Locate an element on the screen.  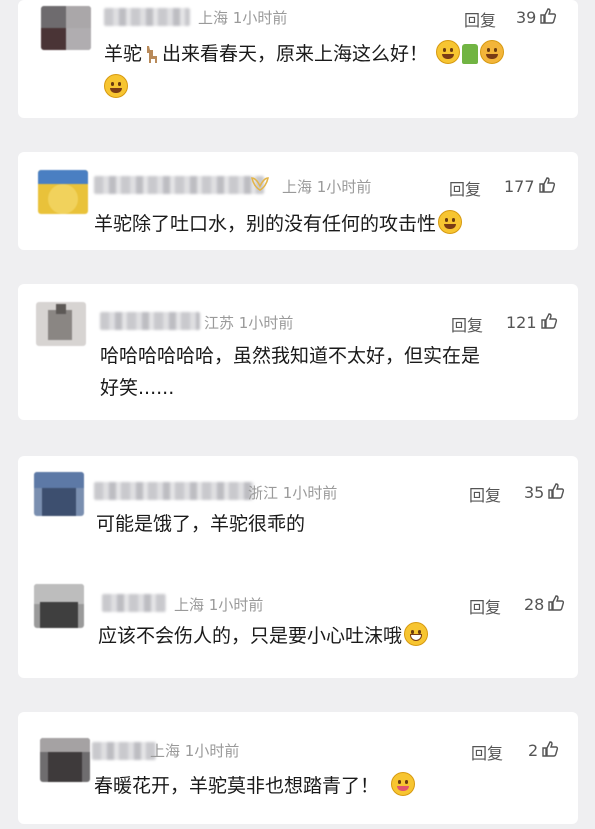
comment-meta: 江苏 1小时前 is located at coordinates (248, 322).